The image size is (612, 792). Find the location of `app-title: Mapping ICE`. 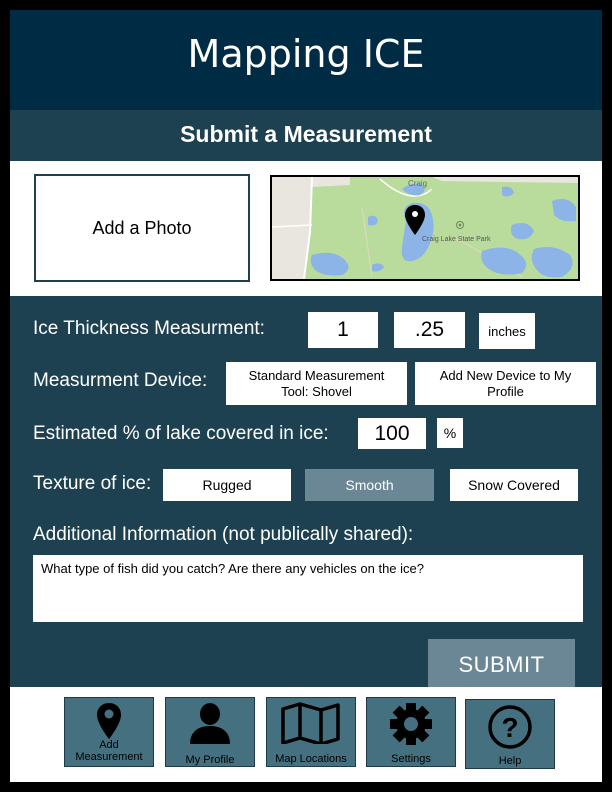

app-title: Mapping ICE is located at coordinates (306, 54).